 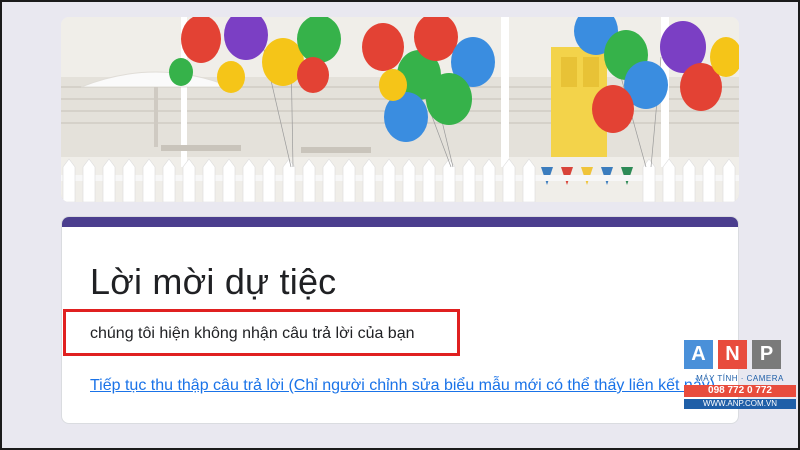 What do you see at coordinates (766, 354) in the screenshot?
I see `watermark-letter-p: P` at bounding box center [766, 354].